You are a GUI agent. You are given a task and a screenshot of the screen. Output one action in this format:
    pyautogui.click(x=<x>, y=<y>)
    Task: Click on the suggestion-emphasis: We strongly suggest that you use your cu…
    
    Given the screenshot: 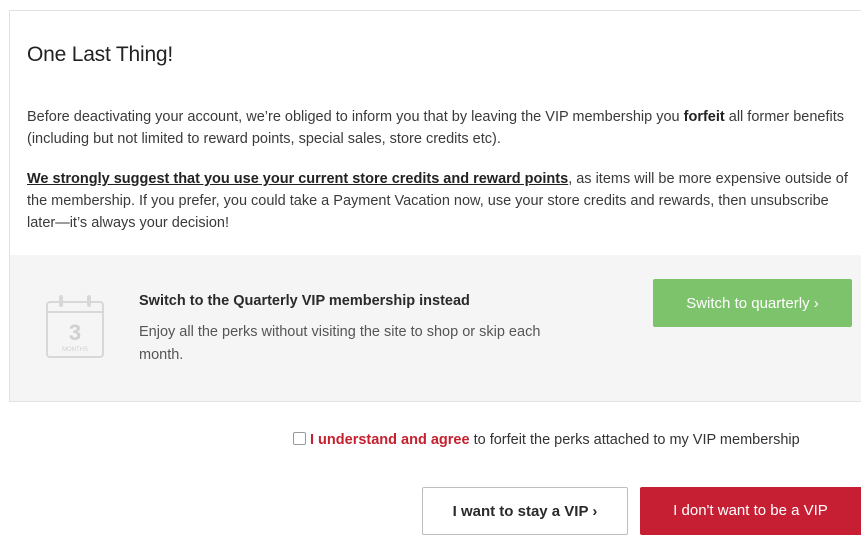 What is the action you would take?
    pyautogui.click(x=298, y=179)
    